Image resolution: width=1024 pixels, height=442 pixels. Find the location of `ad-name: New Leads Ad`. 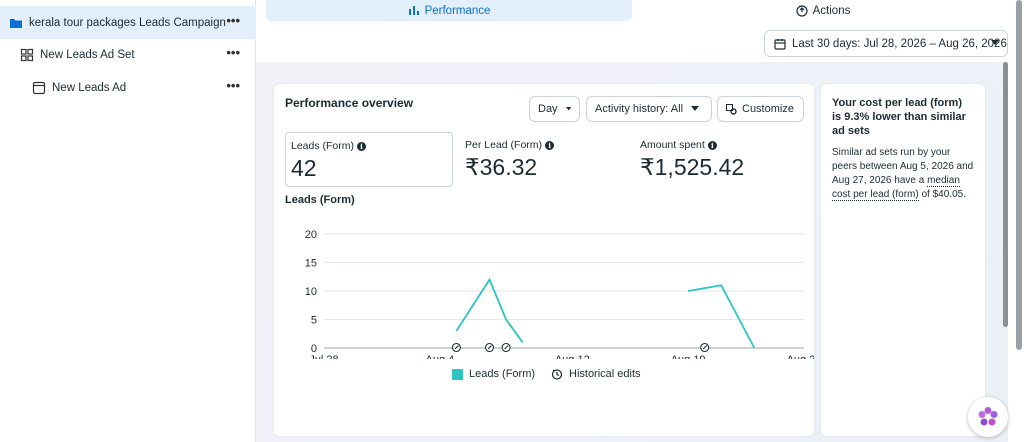

ad-name: New Leads Ad is located at coordinates (89, 87).